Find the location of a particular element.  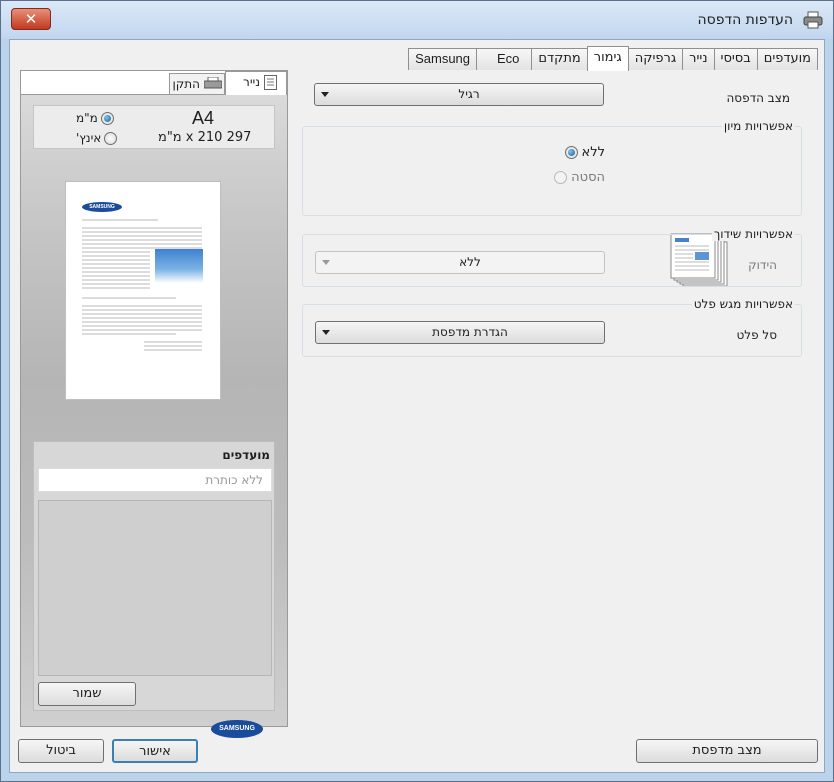

favorites-label: מועדפים is located at coordinates (246, 455).